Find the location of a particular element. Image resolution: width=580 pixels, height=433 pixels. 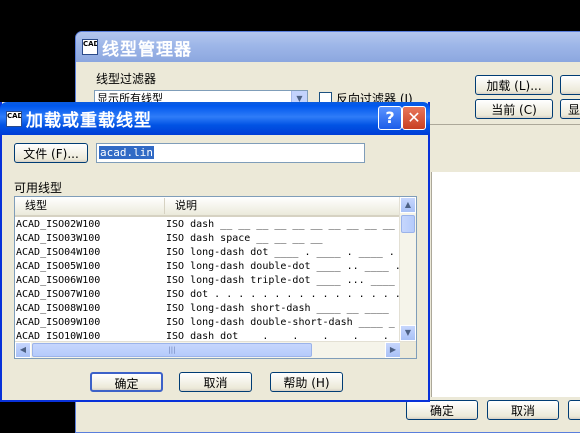

linetype-filter-label: 线型过滤器 is located at coordinates (126, 79).